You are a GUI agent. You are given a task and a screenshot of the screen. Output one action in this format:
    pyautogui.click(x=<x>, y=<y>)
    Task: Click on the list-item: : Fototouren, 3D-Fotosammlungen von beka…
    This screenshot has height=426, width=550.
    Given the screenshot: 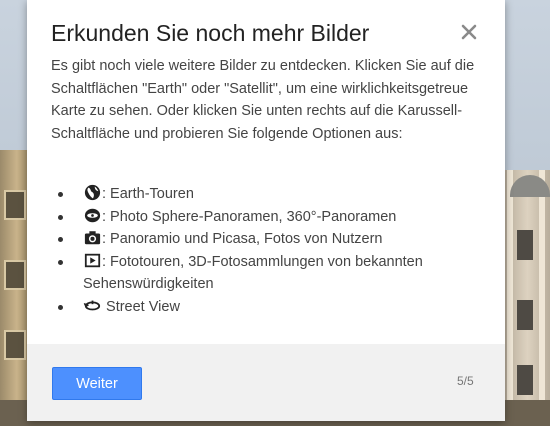 What is the action you would take?
    pyautogui.click(x=271, y=273)
    